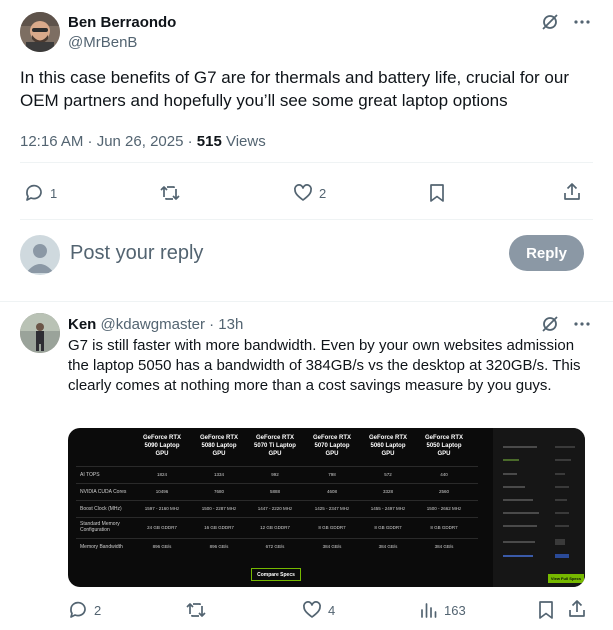 The height and width of the screenshot is (630, 613). I want to click on reply-time: · 13h, so click(226, 324).